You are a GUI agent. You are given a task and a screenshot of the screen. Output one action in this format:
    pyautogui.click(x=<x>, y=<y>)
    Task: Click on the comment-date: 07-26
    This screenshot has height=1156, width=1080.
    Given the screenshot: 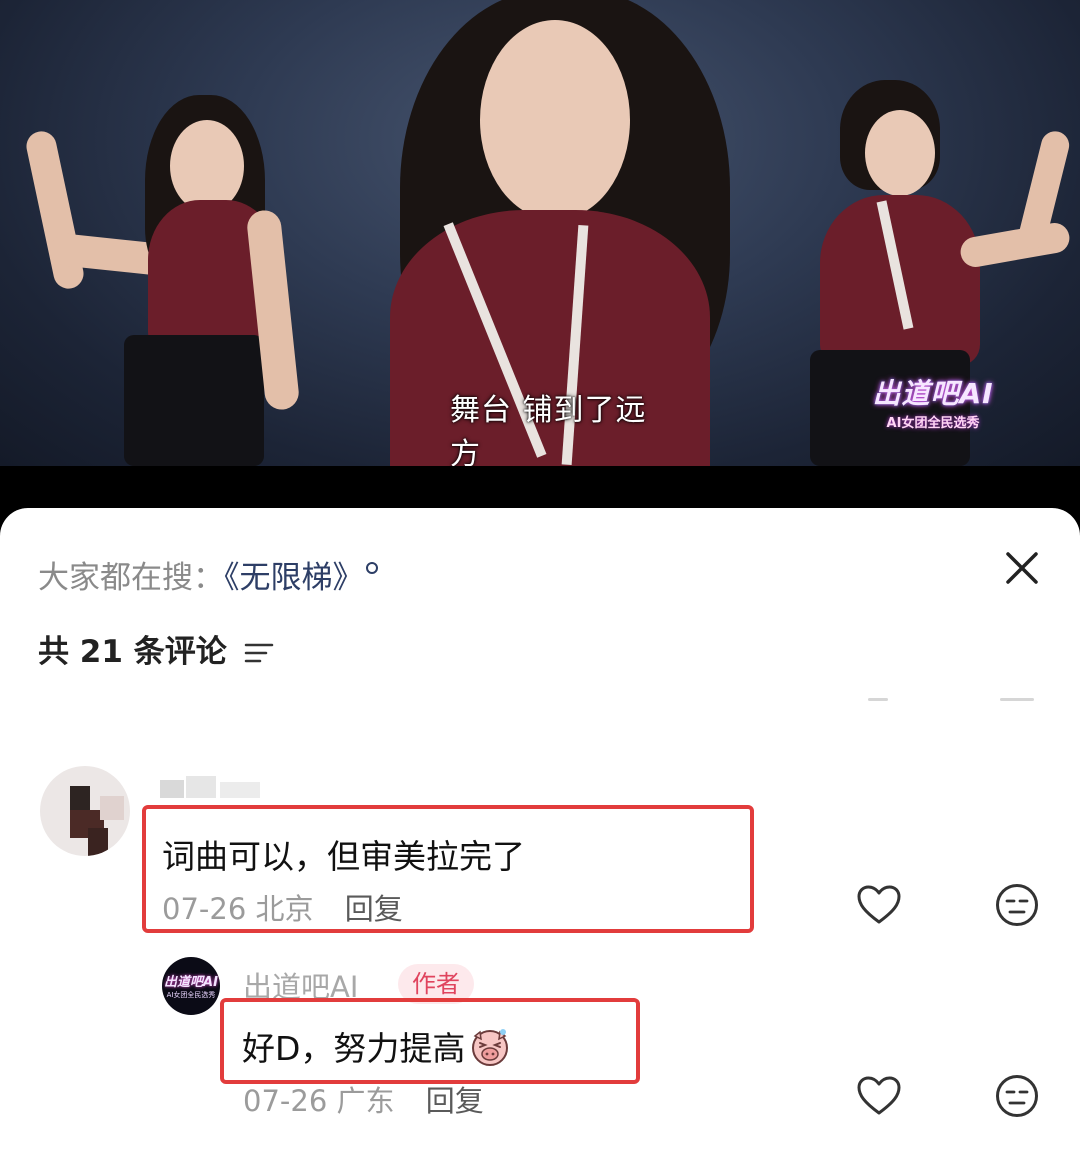 What is the action you would take?
    pyautogui.click(x=204, y=909)
    